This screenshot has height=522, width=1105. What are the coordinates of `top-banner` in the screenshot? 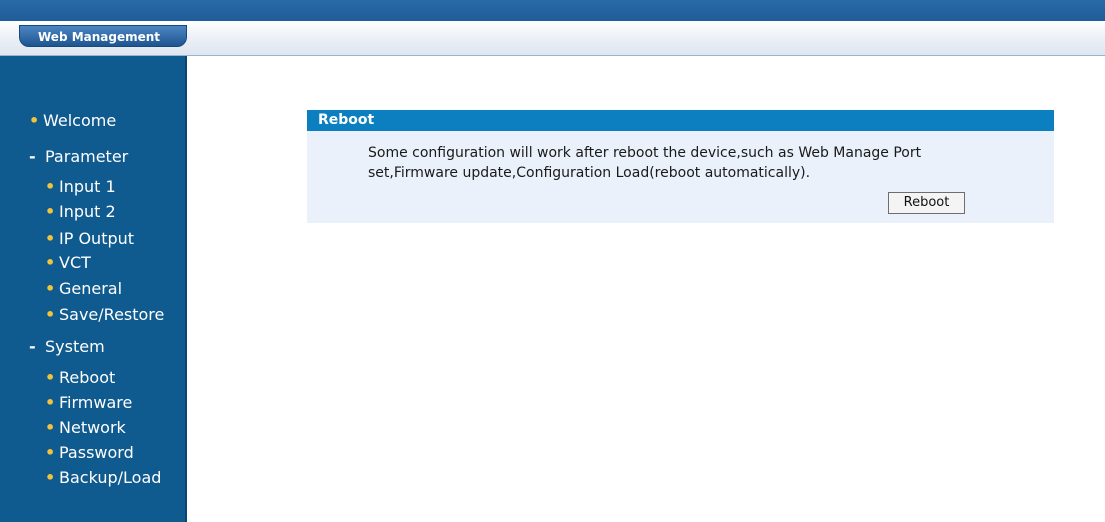 It's located at (552, 10).